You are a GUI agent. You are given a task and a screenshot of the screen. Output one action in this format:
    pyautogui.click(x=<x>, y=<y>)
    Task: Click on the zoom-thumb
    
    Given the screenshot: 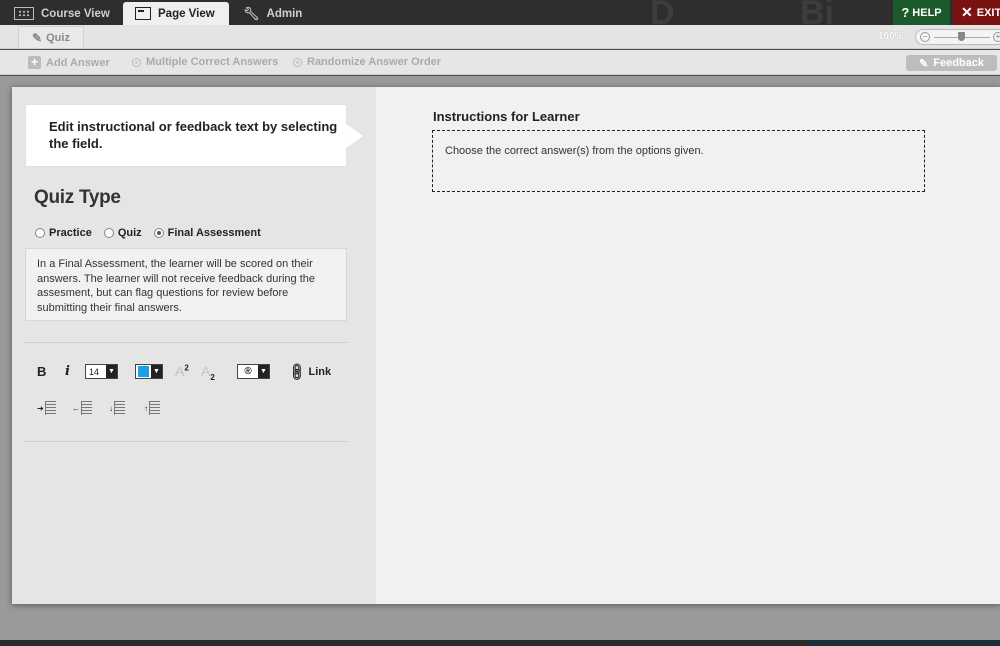 What is the action you would take?
    pyautogui.click(x=961, y=36)
    